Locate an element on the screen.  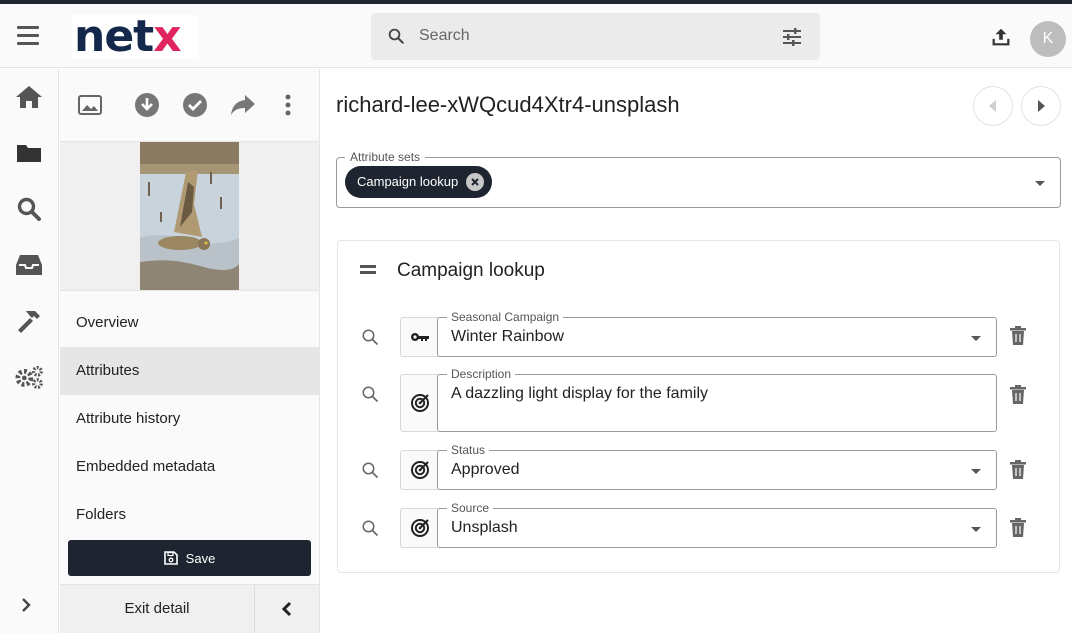
field-label: Source is located at coordinates (470, 508).